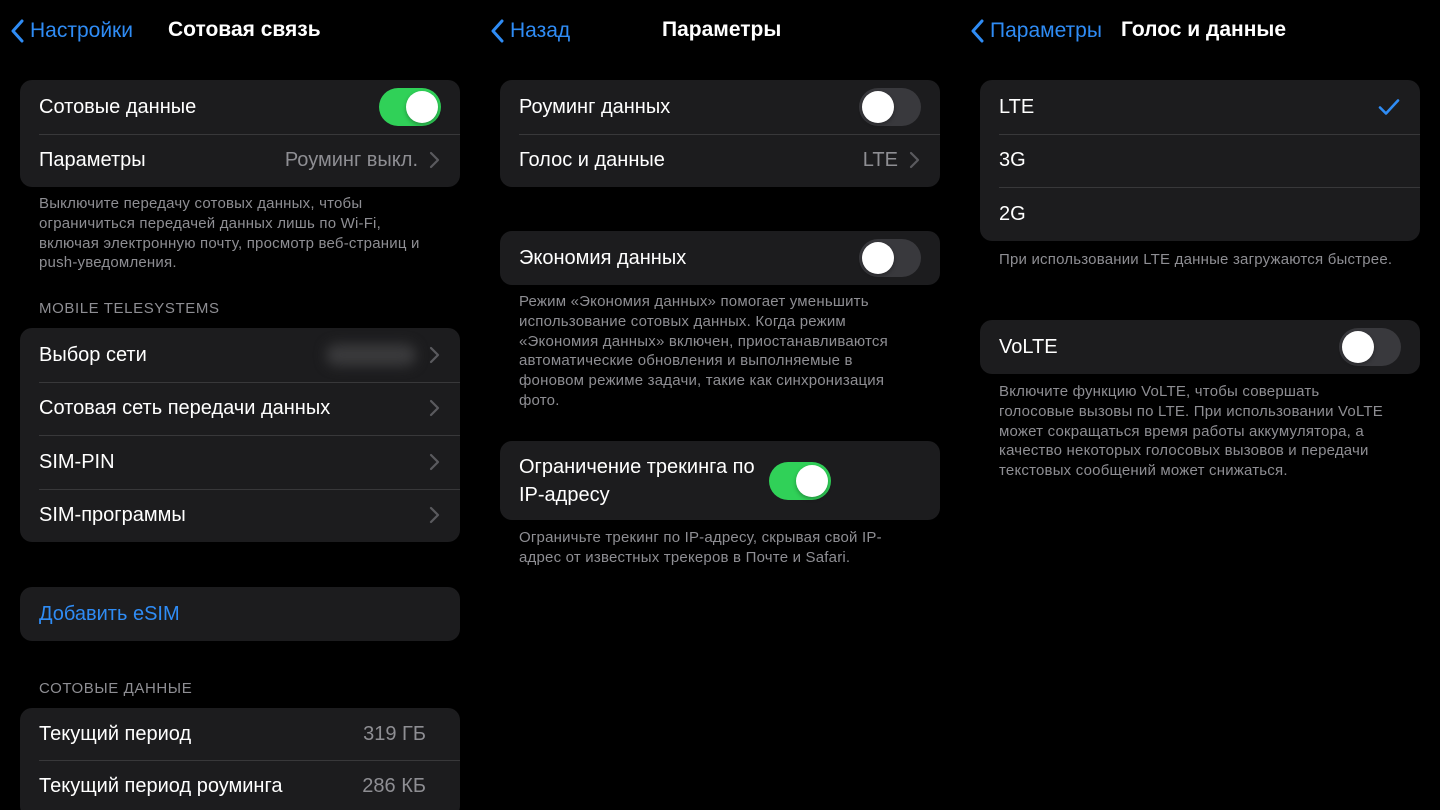 The image size is (1440, 810). What do you see at coordinates (595, 106) in the screenshot?
I see `data-roaming-label: Роуминг данных` at bounding box center [595, 106].